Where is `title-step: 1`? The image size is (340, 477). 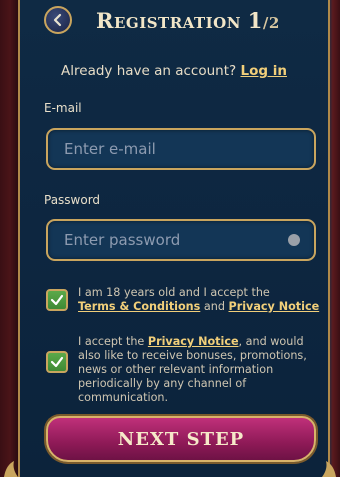
title-step: 1 is located at coordinates (255, 20).